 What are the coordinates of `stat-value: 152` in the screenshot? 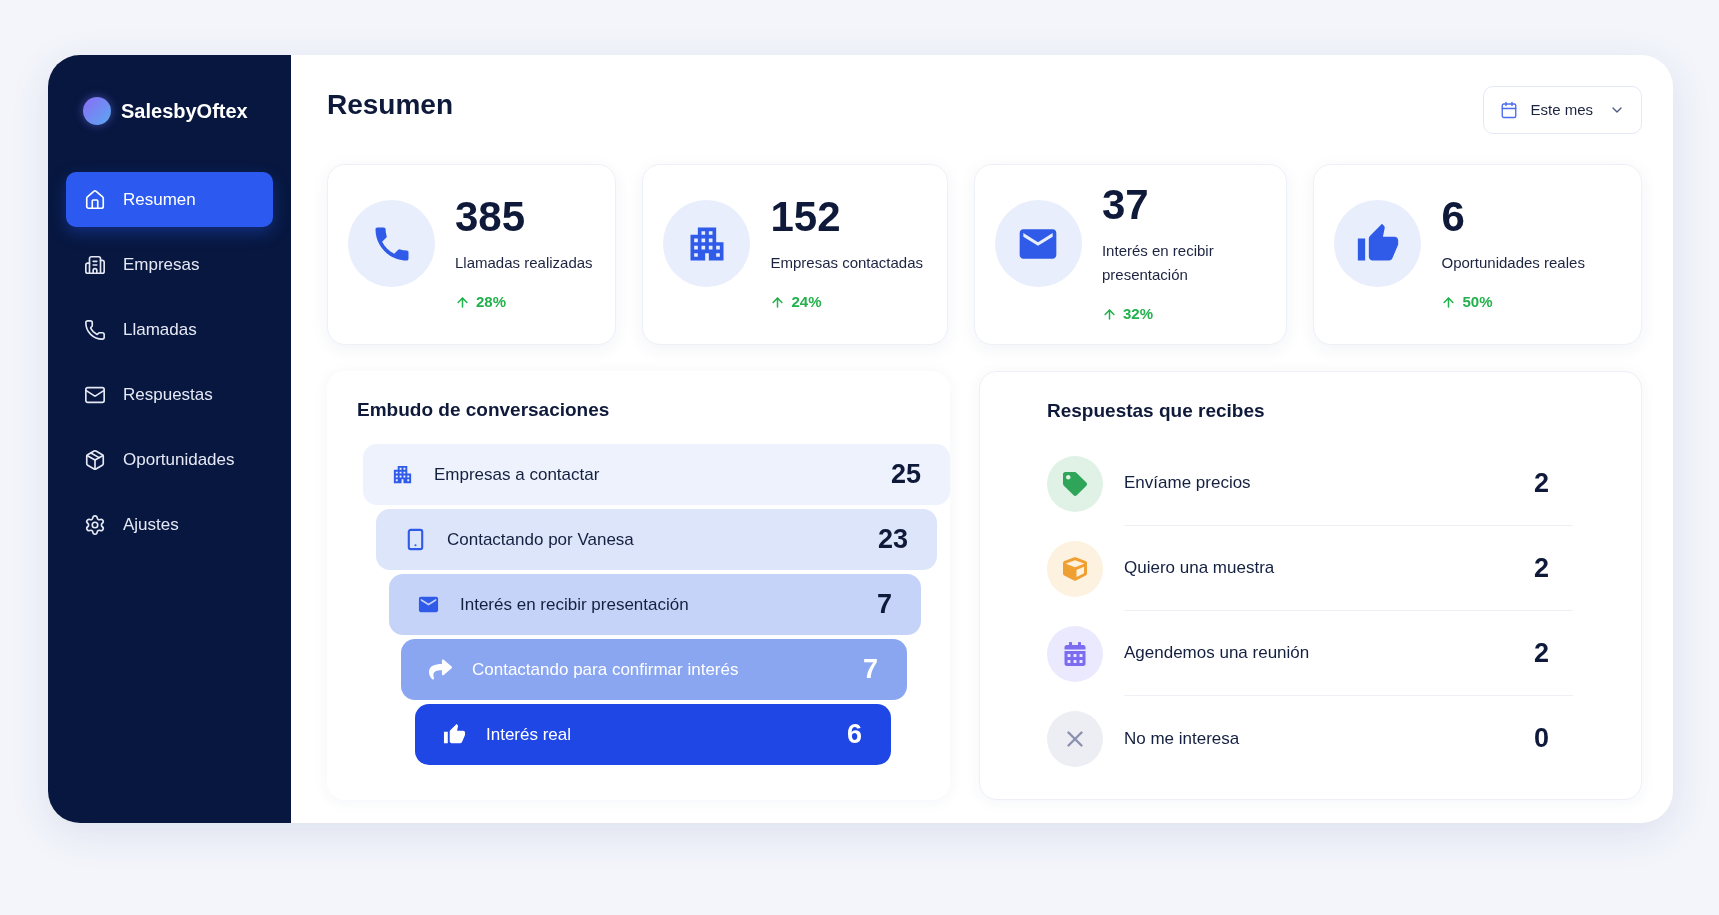 It's located at (806, 216).